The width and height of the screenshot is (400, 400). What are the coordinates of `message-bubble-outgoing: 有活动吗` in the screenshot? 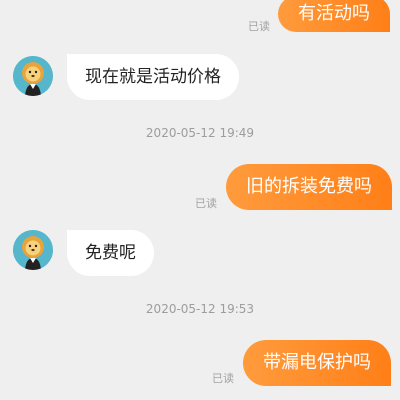 It's located at (334, 16).